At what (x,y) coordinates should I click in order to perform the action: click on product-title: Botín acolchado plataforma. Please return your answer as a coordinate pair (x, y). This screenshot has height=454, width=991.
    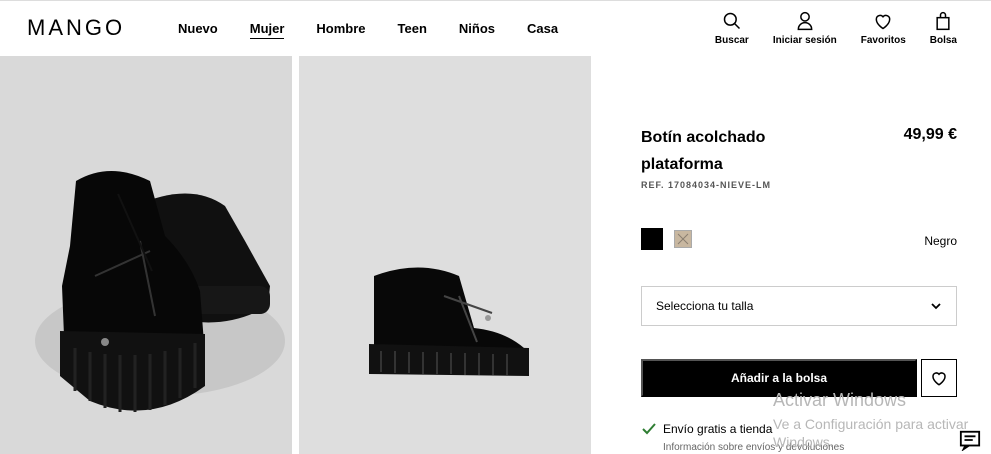
    Looking at the image, I should click on (703, 151).